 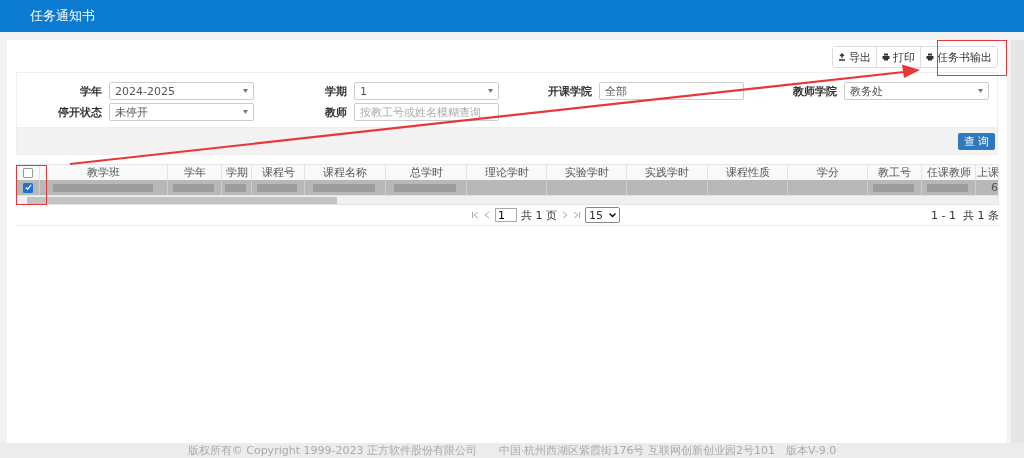 I want to click on total-pages-text: 共 1 页, so click(x=539, y=215).